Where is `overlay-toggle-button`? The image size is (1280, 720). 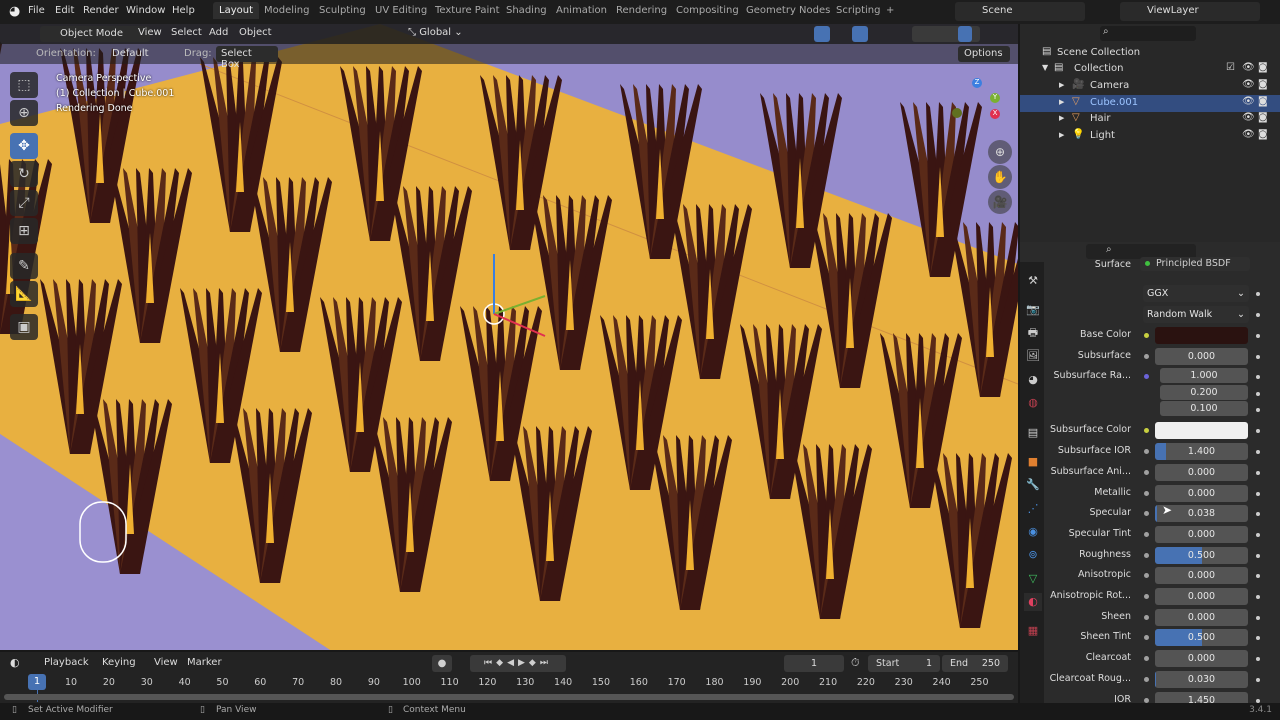 overlay-toggle-button is located at coordinates (860, 34).